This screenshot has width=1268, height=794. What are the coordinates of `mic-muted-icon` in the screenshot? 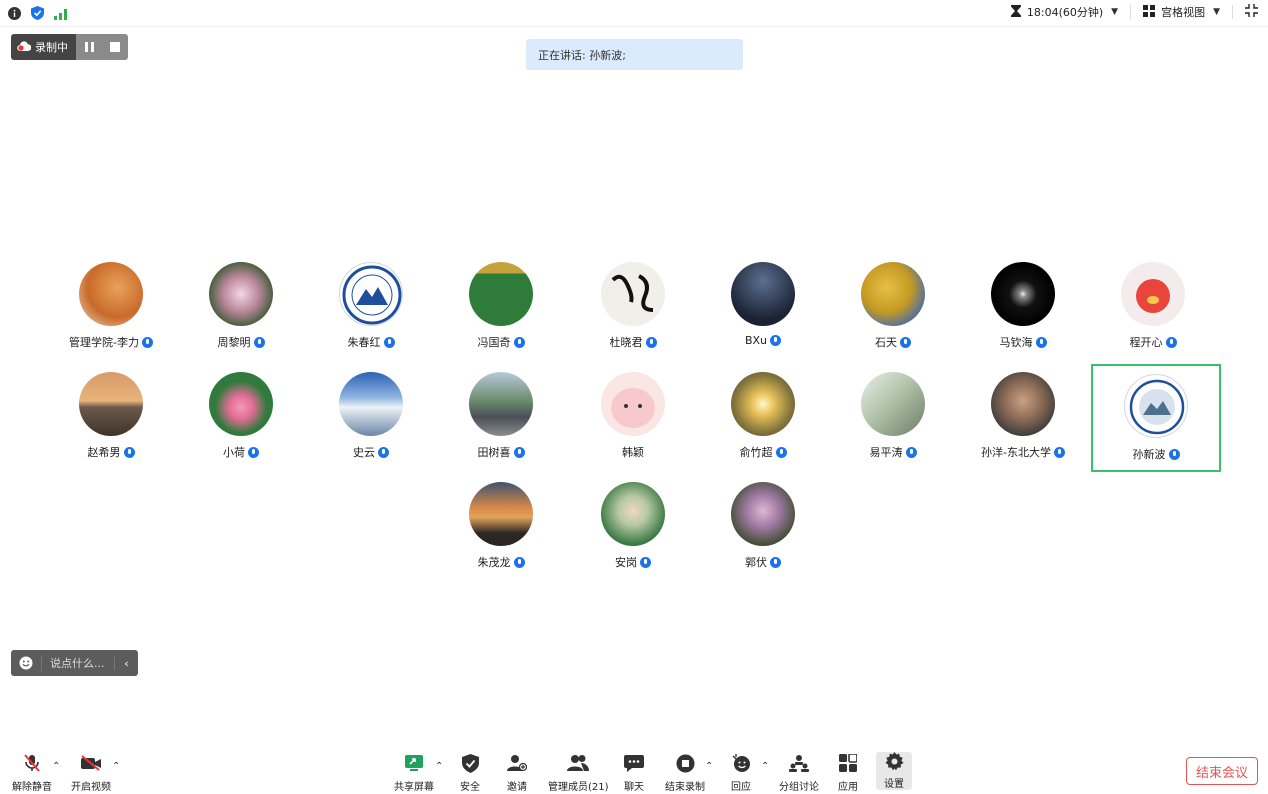 It's located at (32, 763).